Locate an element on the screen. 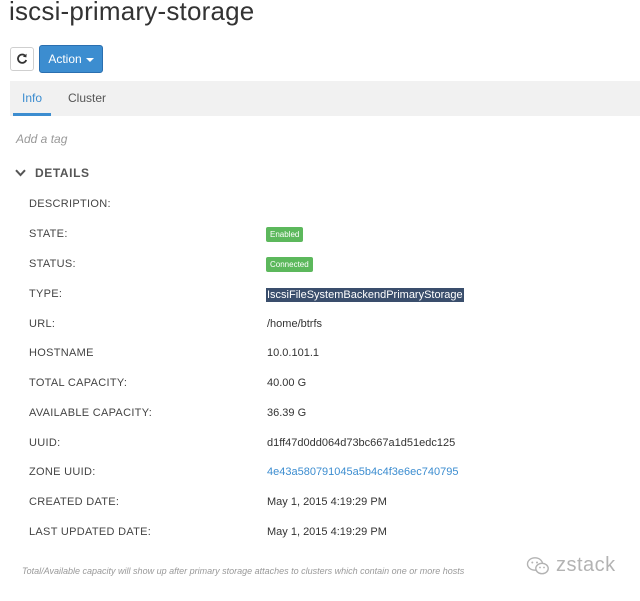  url-label: URL: is located at coordinates (42, 324).